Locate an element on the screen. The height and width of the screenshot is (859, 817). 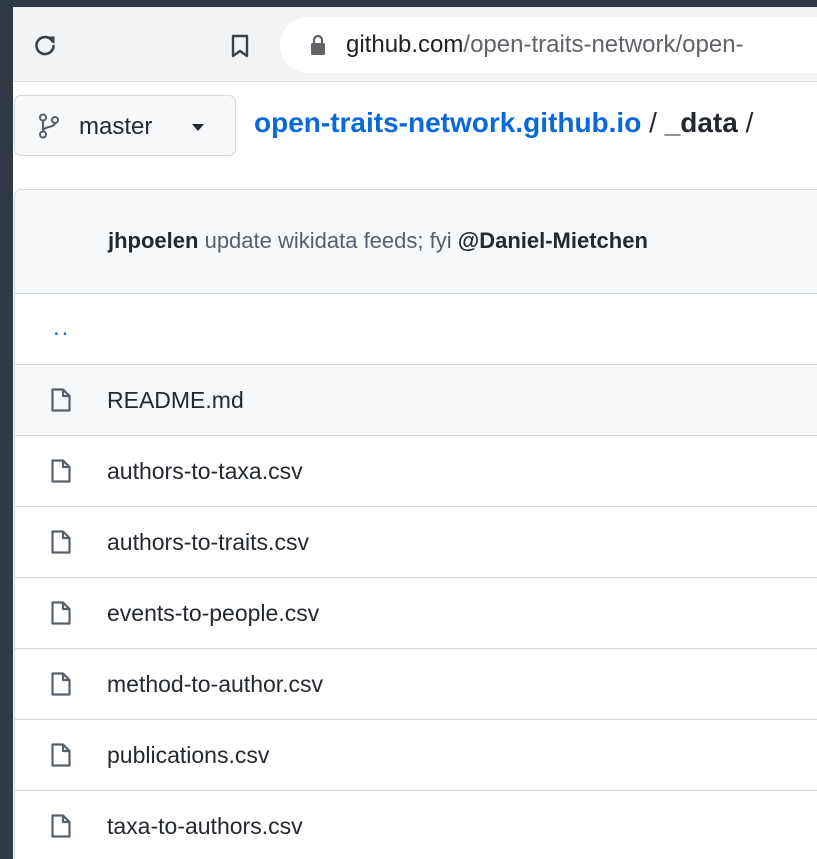
parent-directory-row: .. is located at coordinates (416, 329).